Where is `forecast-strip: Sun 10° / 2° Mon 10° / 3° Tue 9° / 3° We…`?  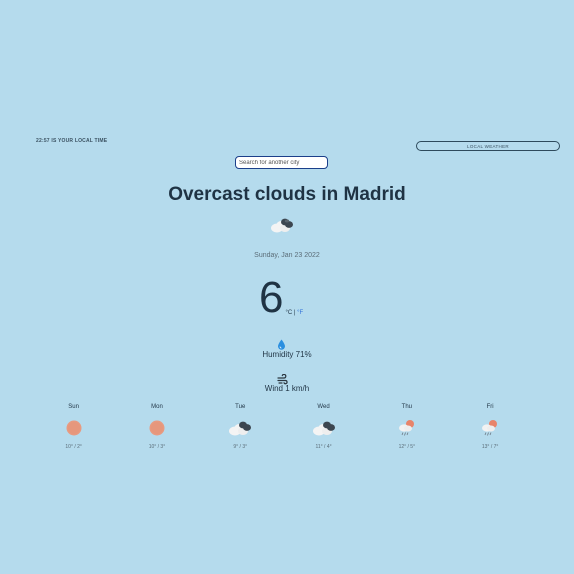 forecast-strip: Sun 10° / 2° Mon 10° / 3° Tue 9° / 3° We… is located at coordinates (282, 427).